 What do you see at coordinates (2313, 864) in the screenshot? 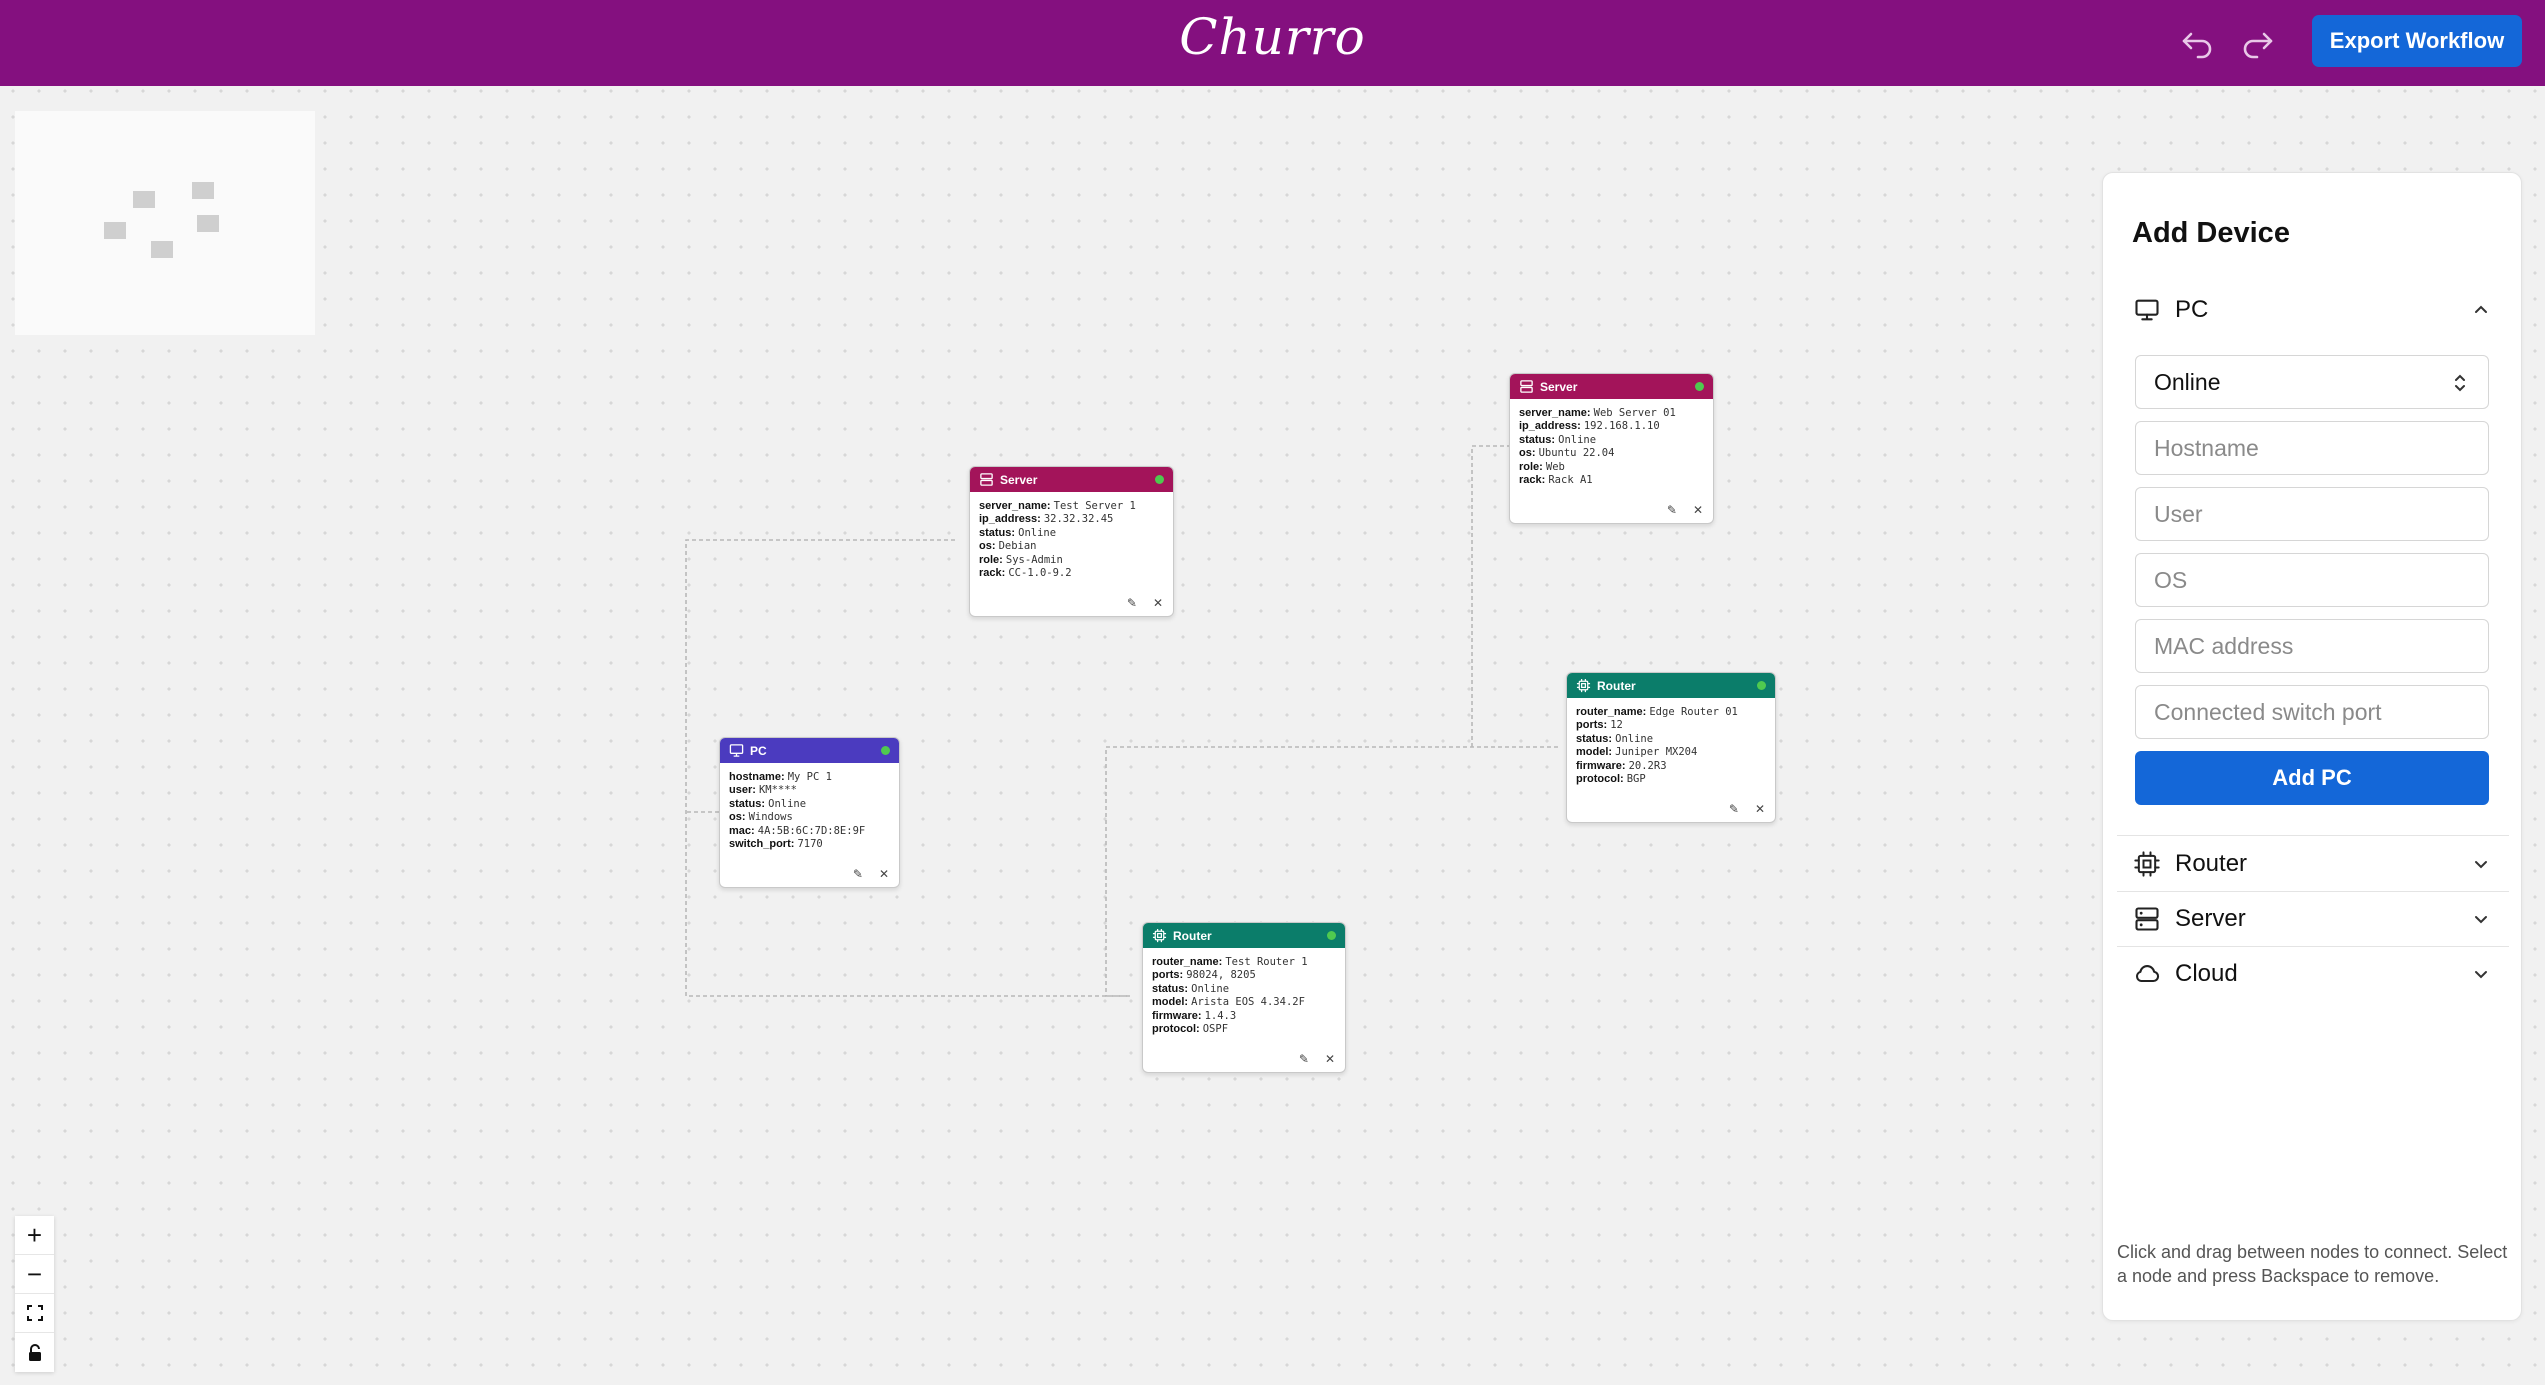
I see `section-router-header: Router` at bounding box center [2313, 864].